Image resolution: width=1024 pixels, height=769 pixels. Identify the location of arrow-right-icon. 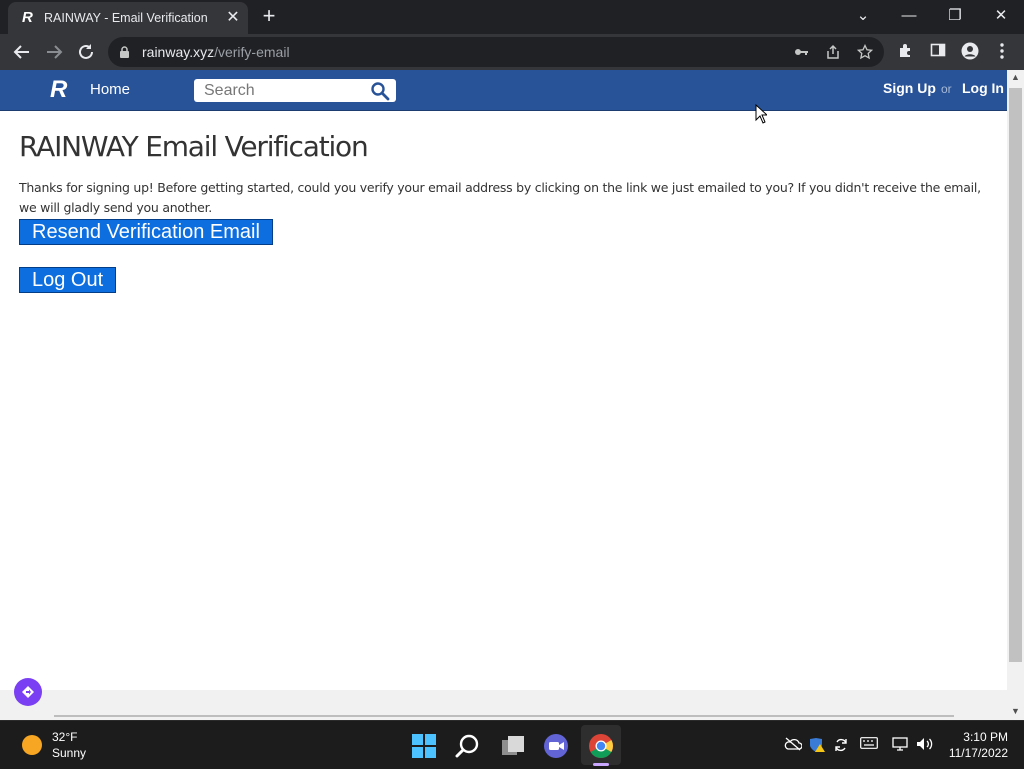
(55, 52).